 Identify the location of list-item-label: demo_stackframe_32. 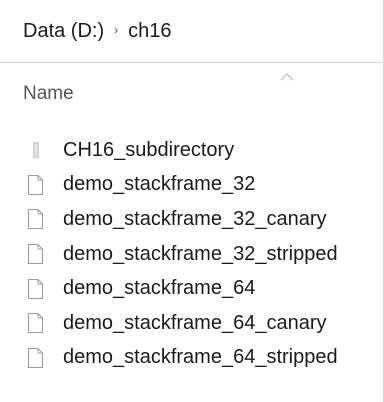
(159, 184).